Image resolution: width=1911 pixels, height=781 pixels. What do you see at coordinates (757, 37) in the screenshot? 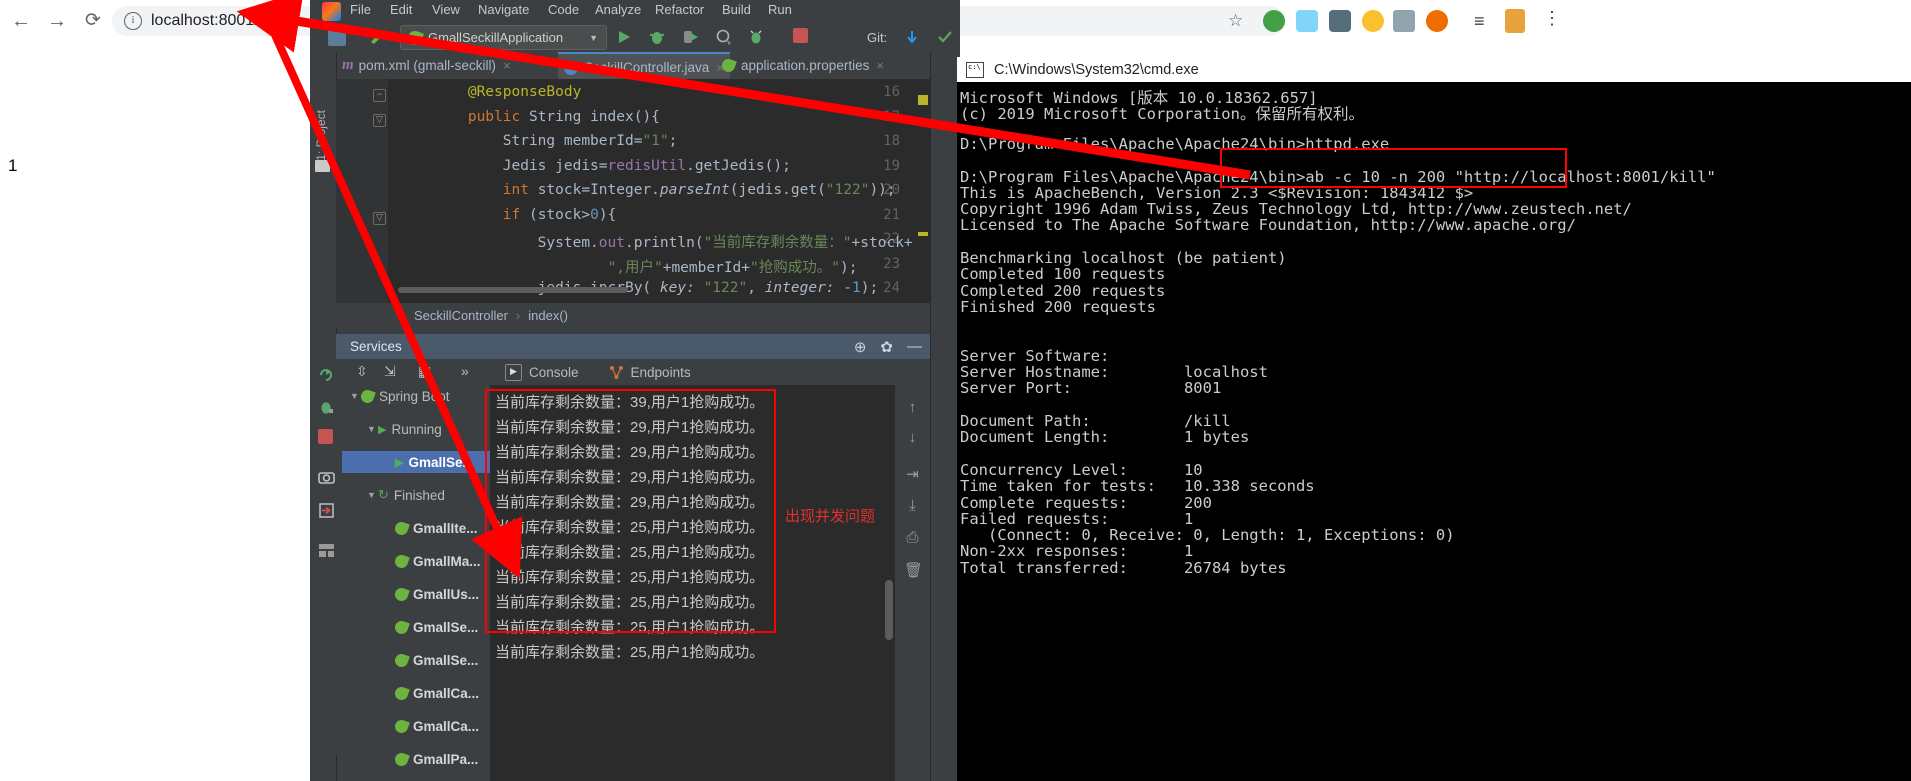
I see `attach-debugger-icon` at bounding box center [757, 37].